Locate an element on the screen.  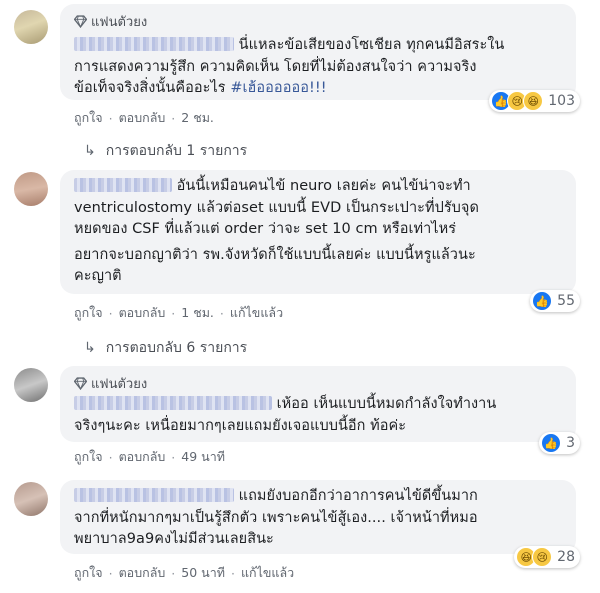
reaction-count: 3 is located at coordinates (570, 443).